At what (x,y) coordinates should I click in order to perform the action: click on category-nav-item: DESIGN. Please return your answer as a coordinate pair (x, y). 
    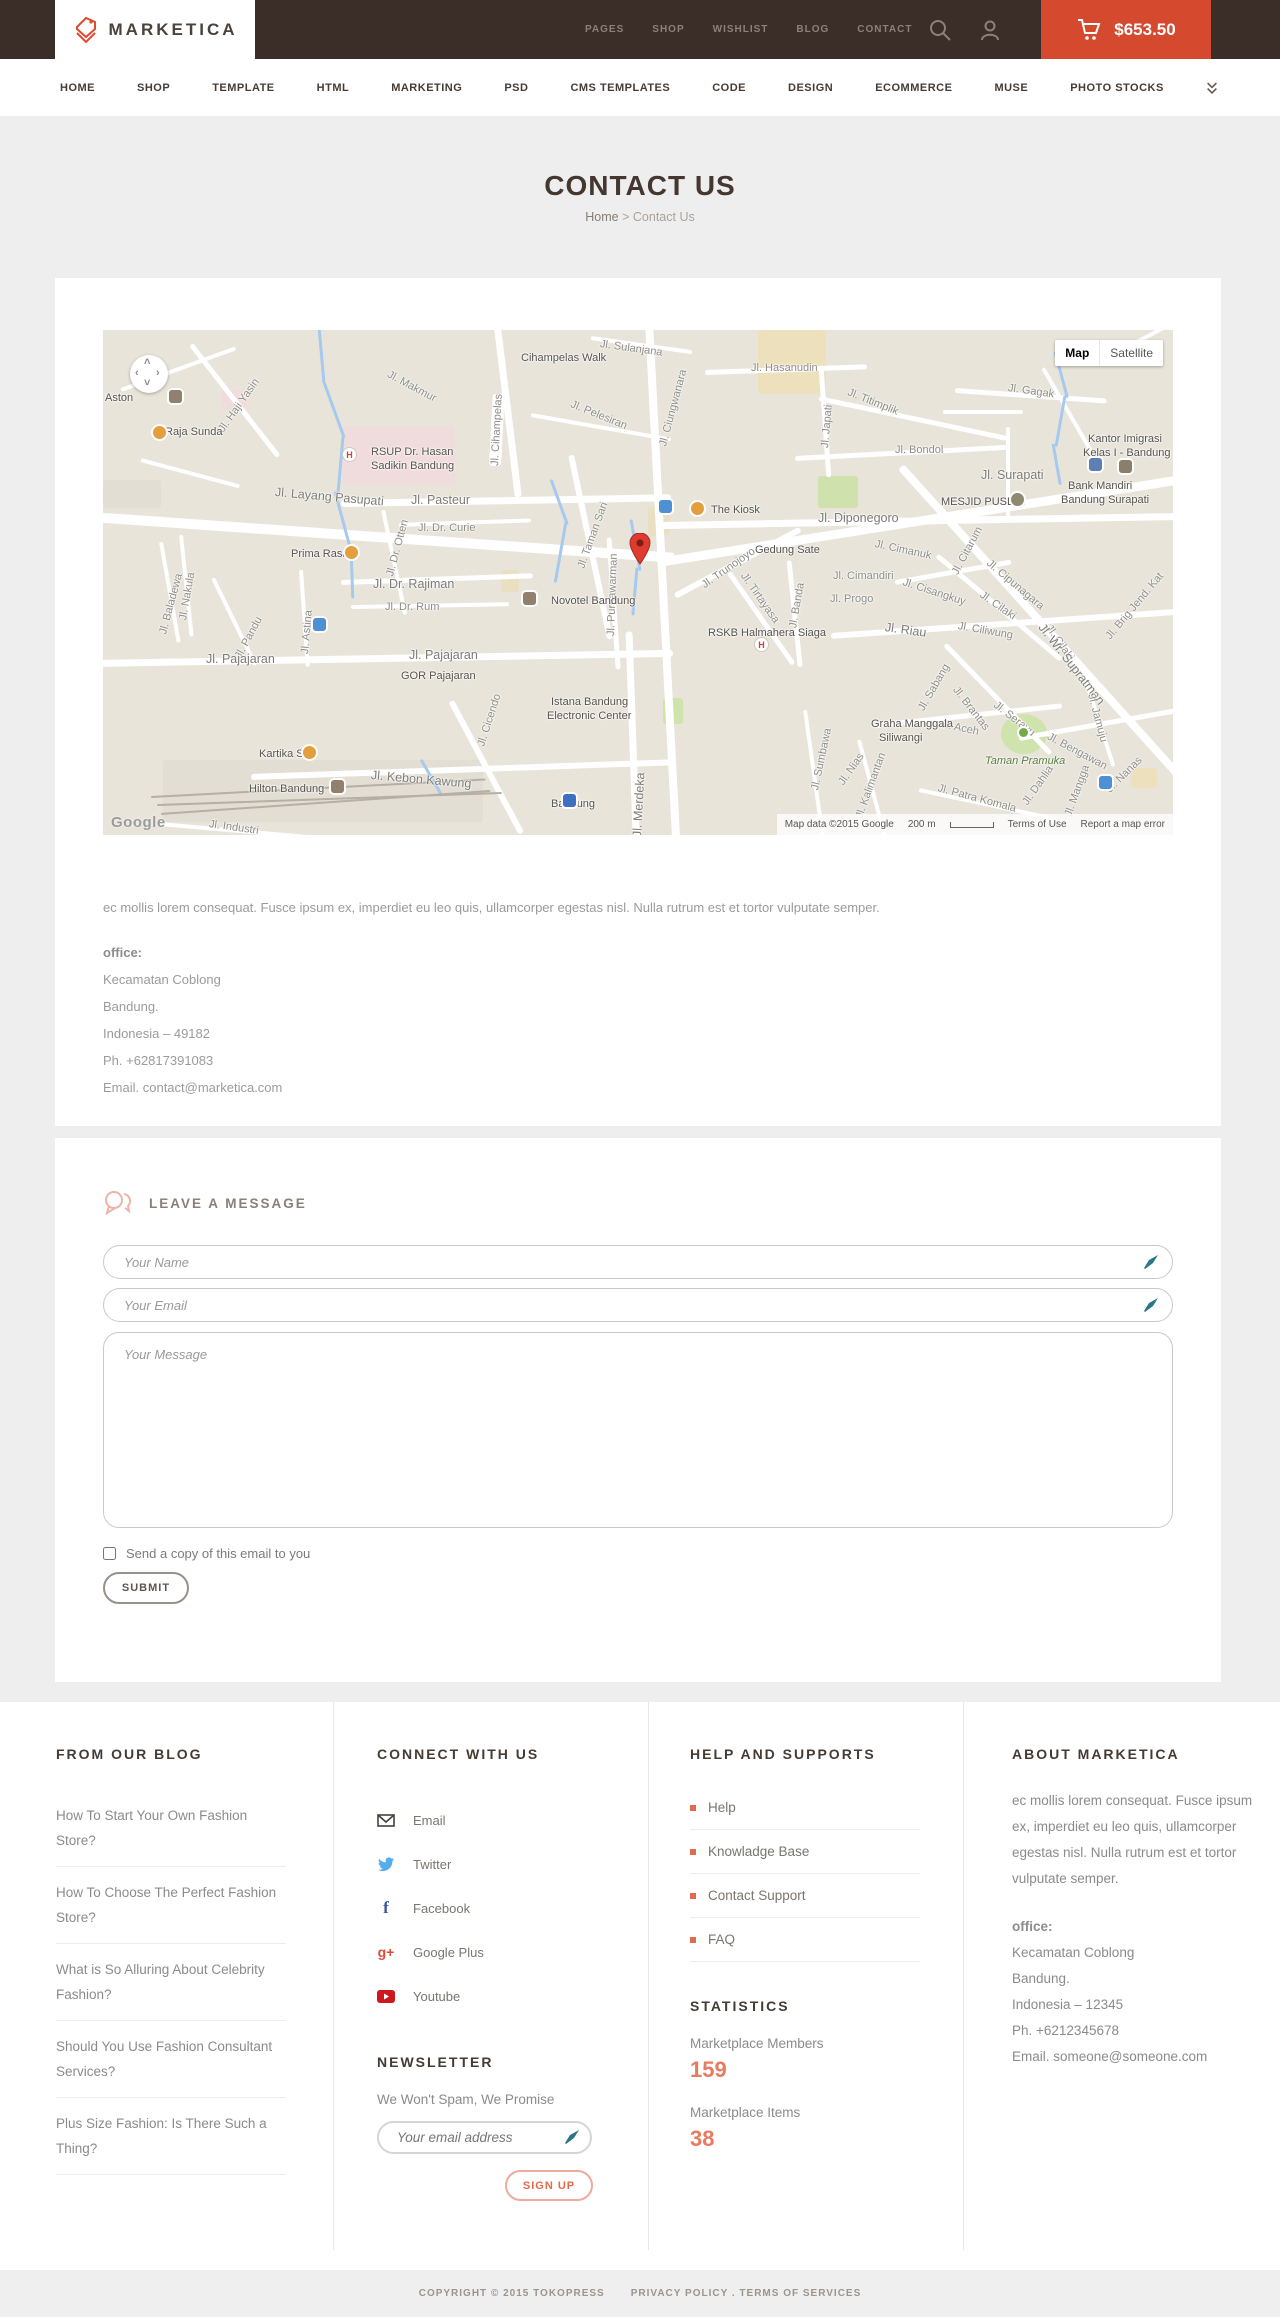
    Looking at the image, I should click on (810, 88).